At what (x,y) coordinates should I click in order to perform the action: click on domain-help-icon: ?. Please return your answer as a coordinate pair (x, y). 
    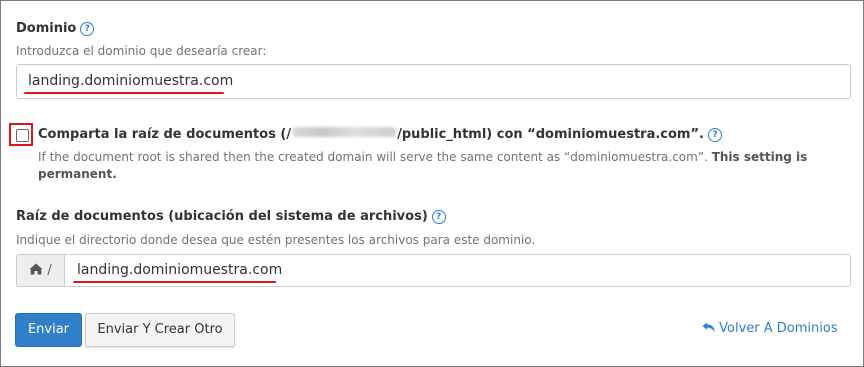
    Looking at the image, I should click on (87, 29).